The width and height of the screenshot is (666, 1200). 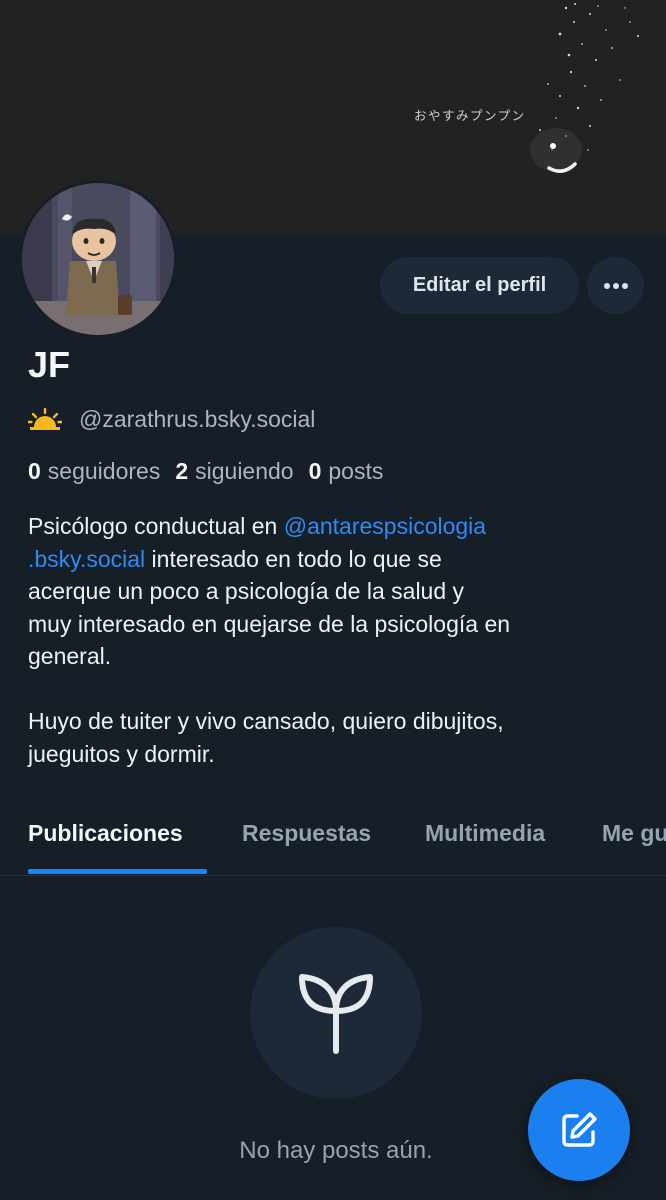 I want to click on tab-multimedia: Multimedia, so click(x=485, y=833).